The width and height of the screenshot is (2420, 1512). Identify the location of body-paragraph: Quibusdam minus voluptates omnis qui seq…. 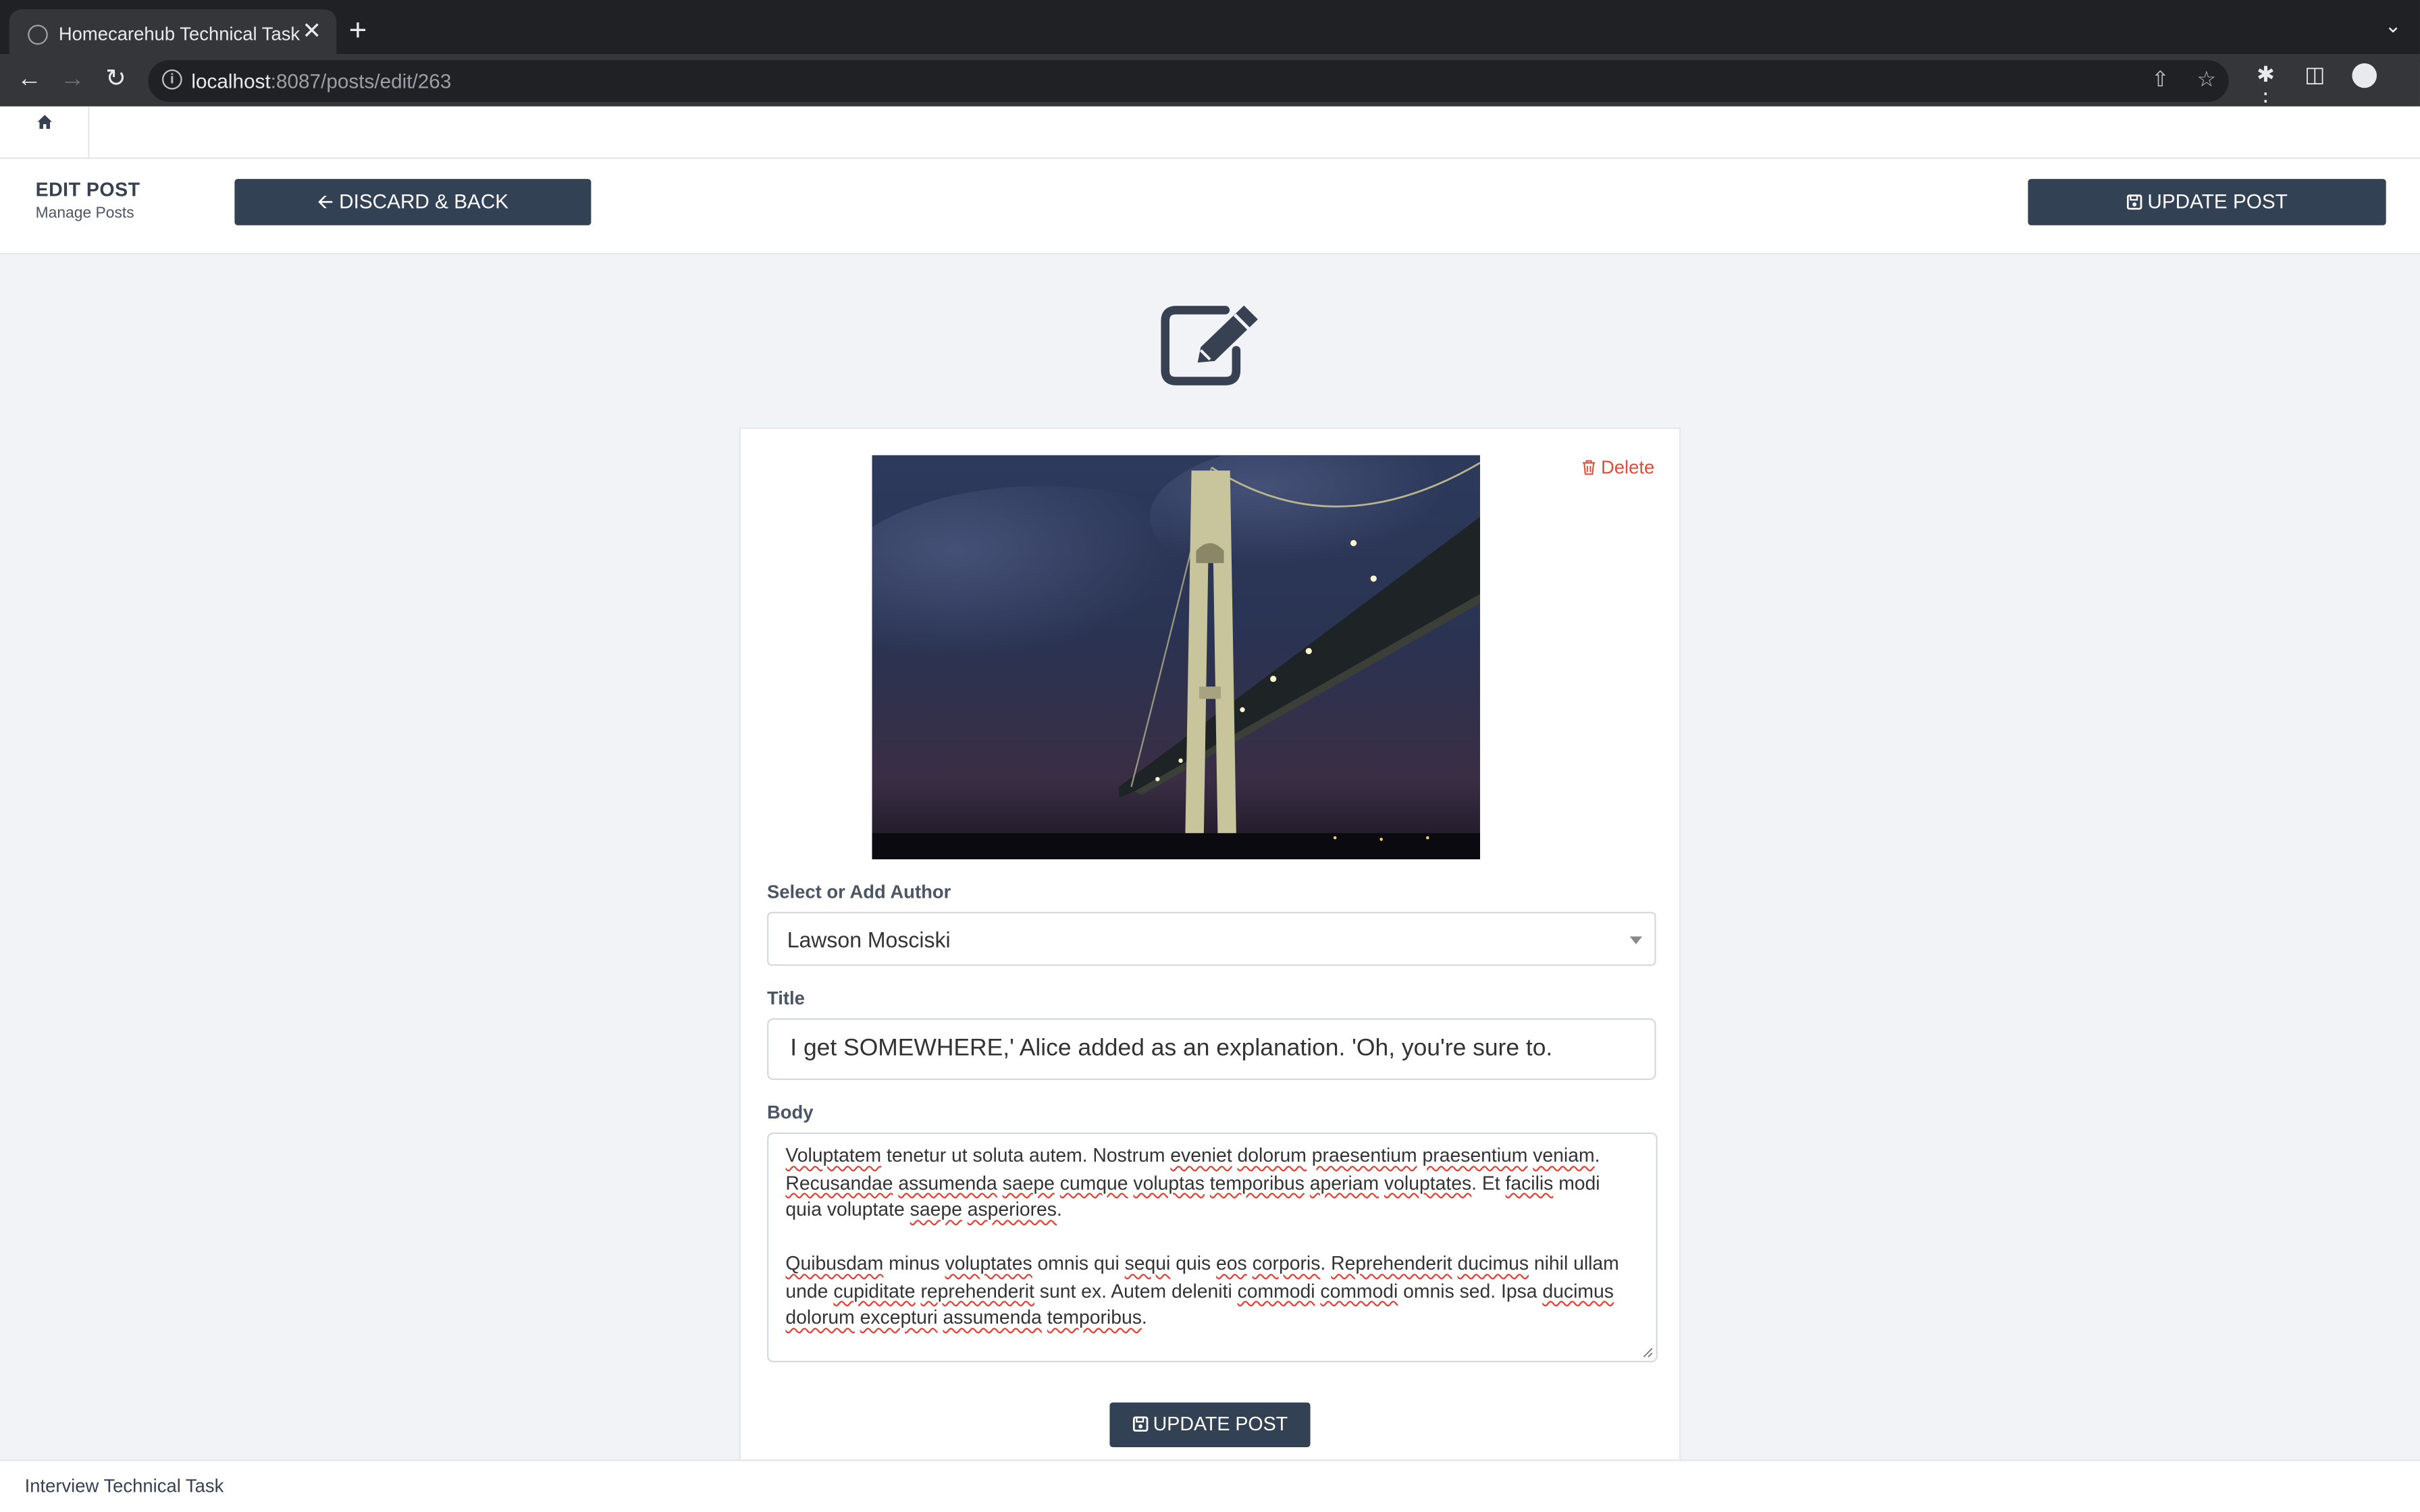
(1212, 1291).